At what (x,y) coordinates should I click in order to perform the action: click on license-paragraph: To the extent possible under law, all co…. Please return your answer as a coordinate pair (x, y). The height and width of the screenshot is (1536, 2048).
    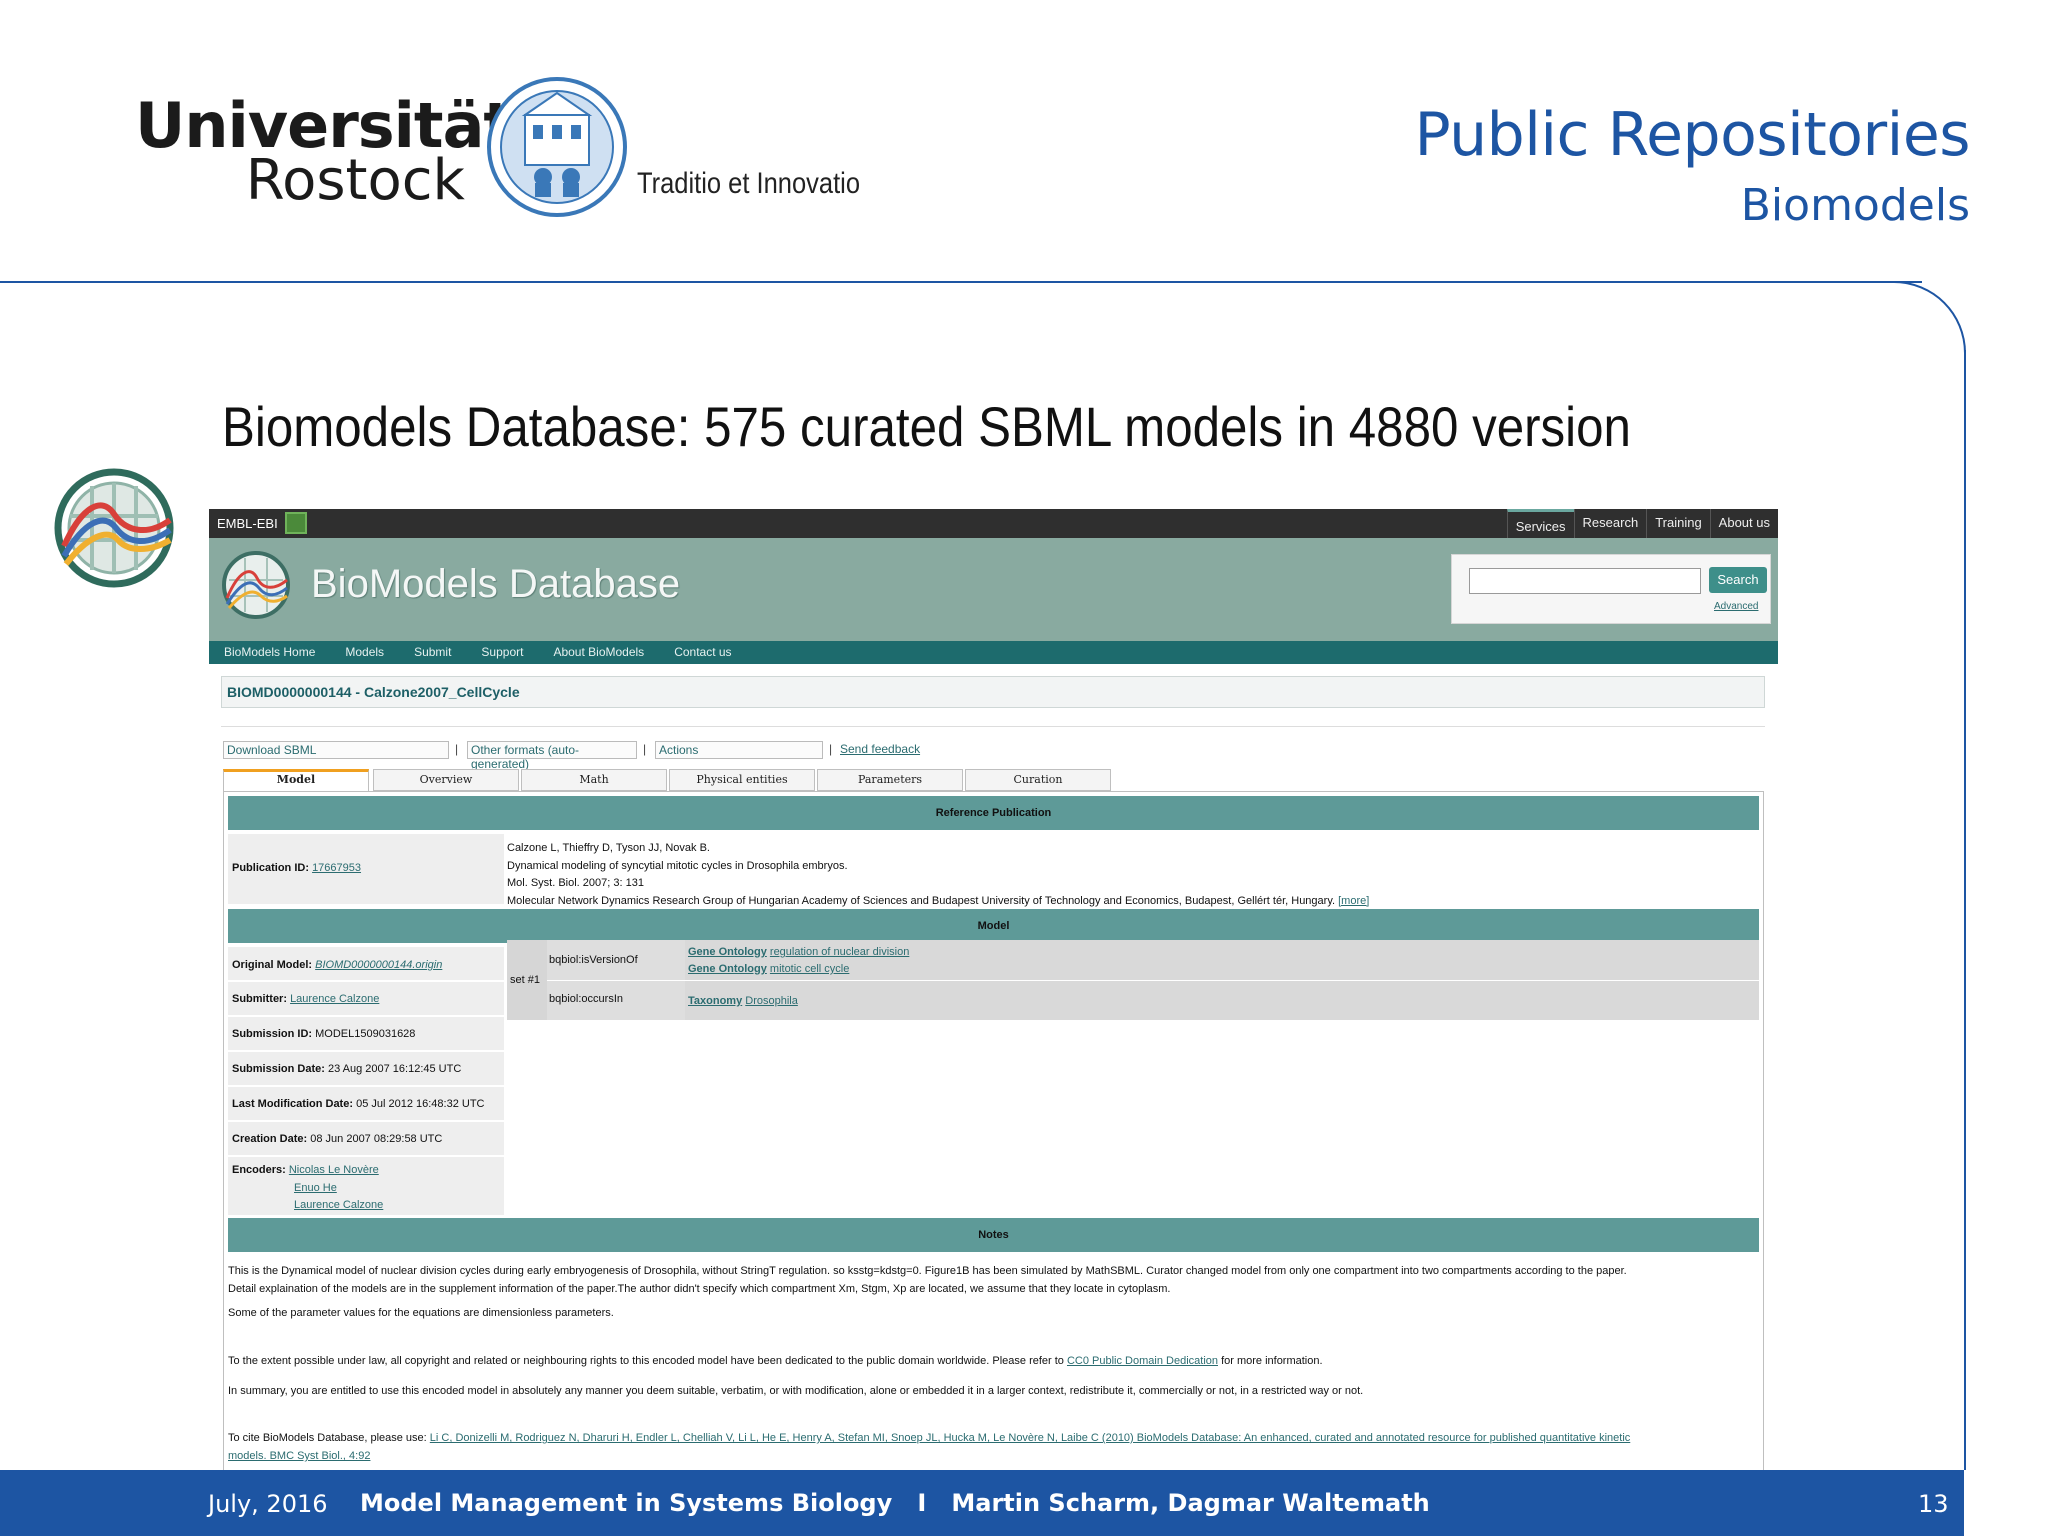
    Looking at the image, I should click on (993, 1361).